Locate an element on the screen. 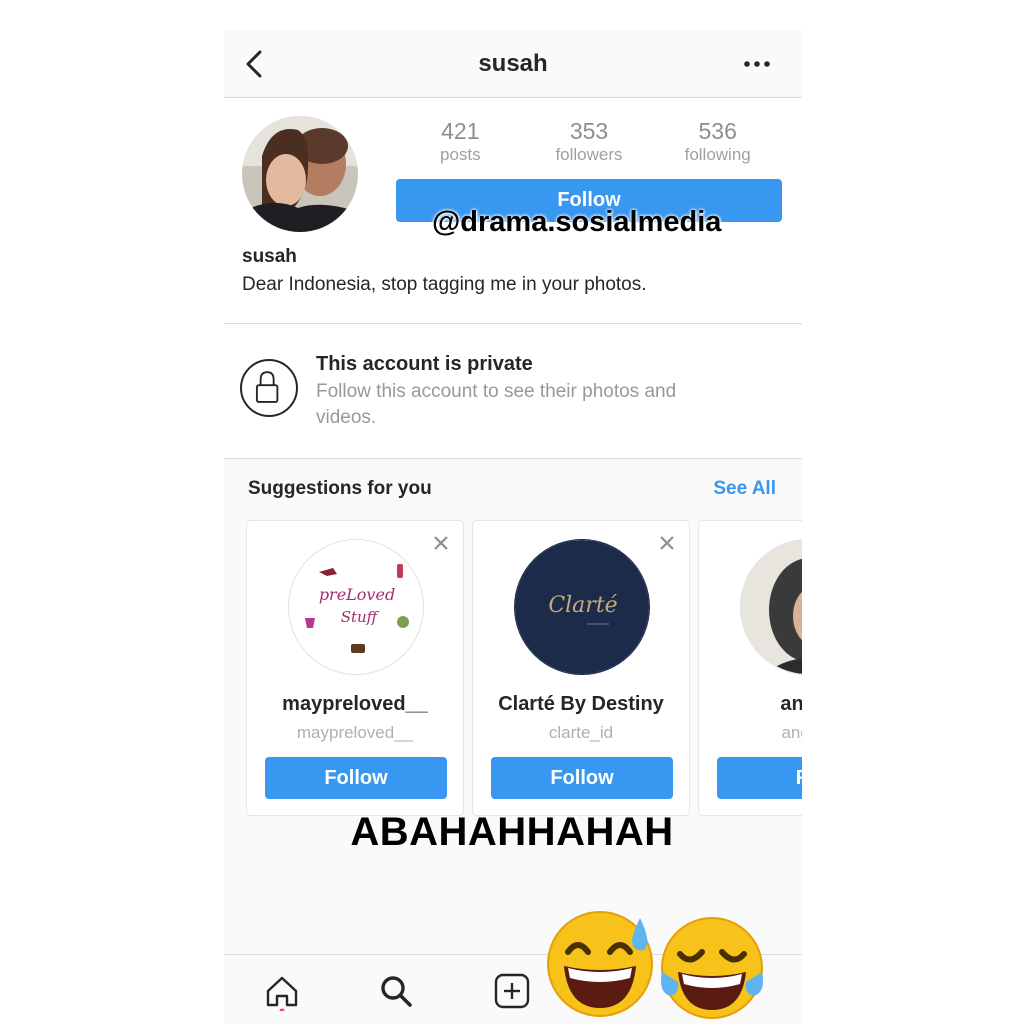  suggestion-follow-button: Fo is located at coordinates (759, 778).